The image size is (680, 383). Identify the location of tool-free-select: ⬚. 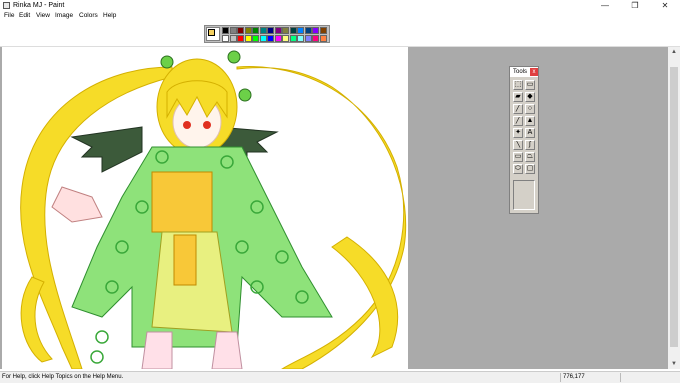
(518, 85).